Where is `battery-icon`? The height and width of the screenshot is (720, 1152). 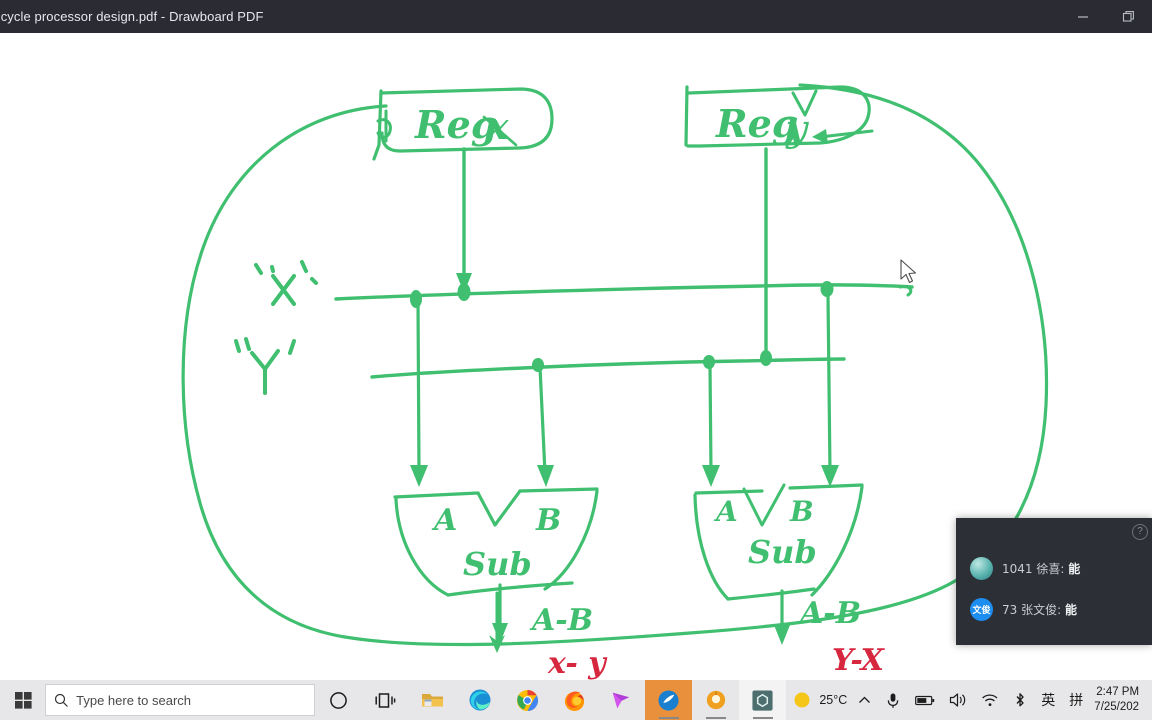 battery-icon is located at coordinates (925, 700).